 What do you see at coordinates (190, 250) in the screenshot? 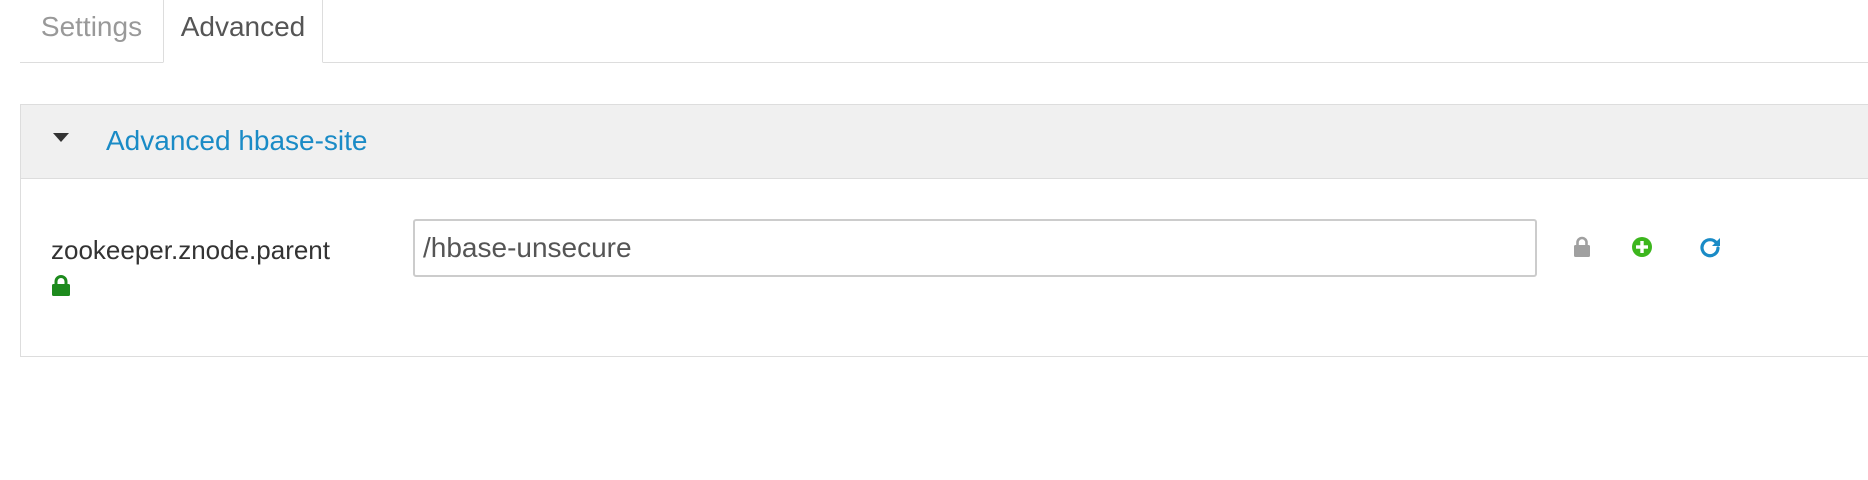
I see `property-name: zookeeper.znode.parent` at bounding box center [190, 250].